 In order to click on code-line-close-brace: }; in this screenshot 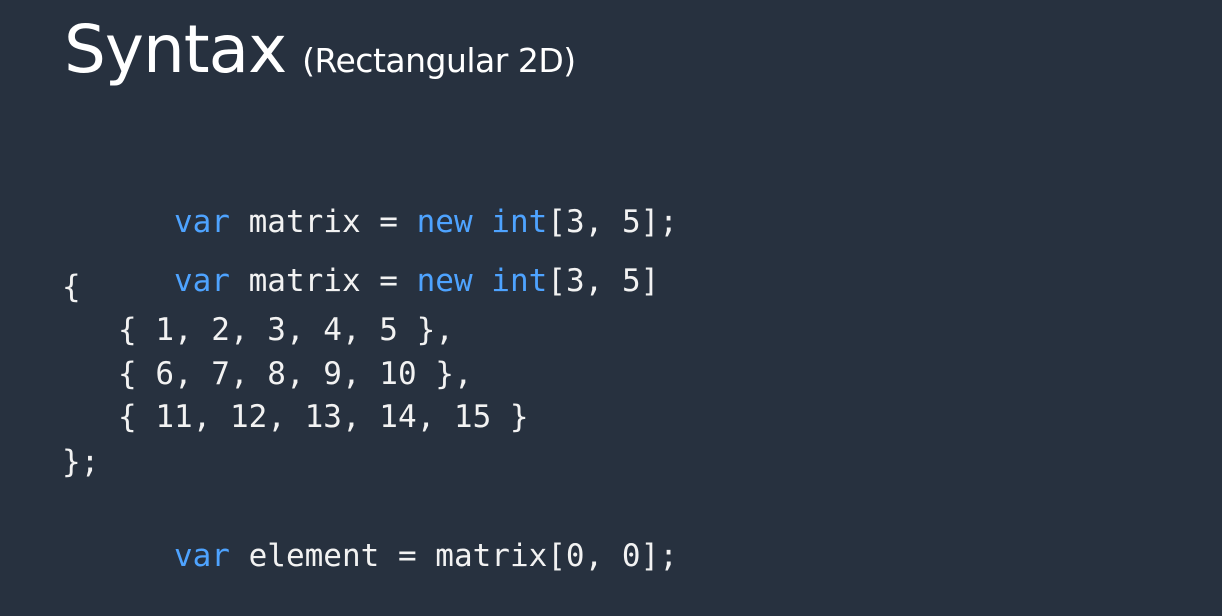, I will do `click(81, 462)`.